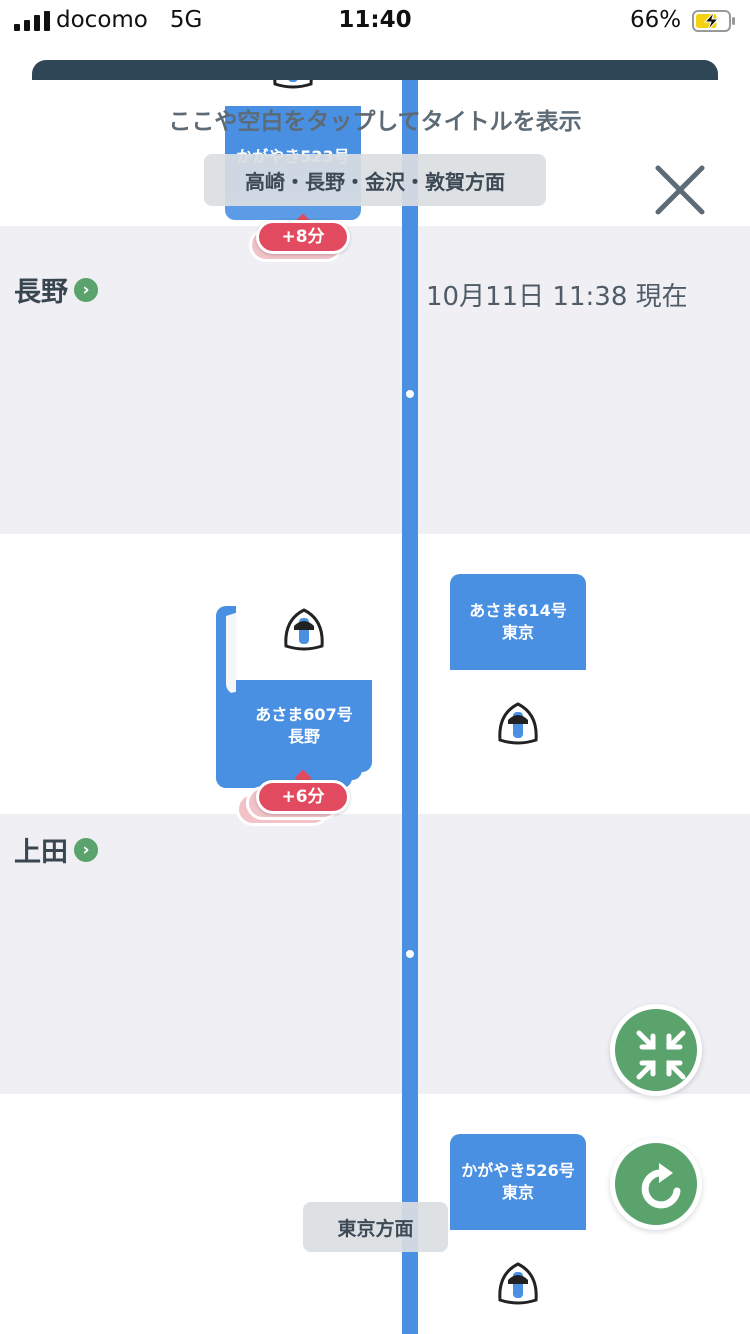  What do you see at coordinates (375, 22) in the screenshot?
I see `status-bar: docomo 5G 11:40 66%` at bounding box center [375, 22].